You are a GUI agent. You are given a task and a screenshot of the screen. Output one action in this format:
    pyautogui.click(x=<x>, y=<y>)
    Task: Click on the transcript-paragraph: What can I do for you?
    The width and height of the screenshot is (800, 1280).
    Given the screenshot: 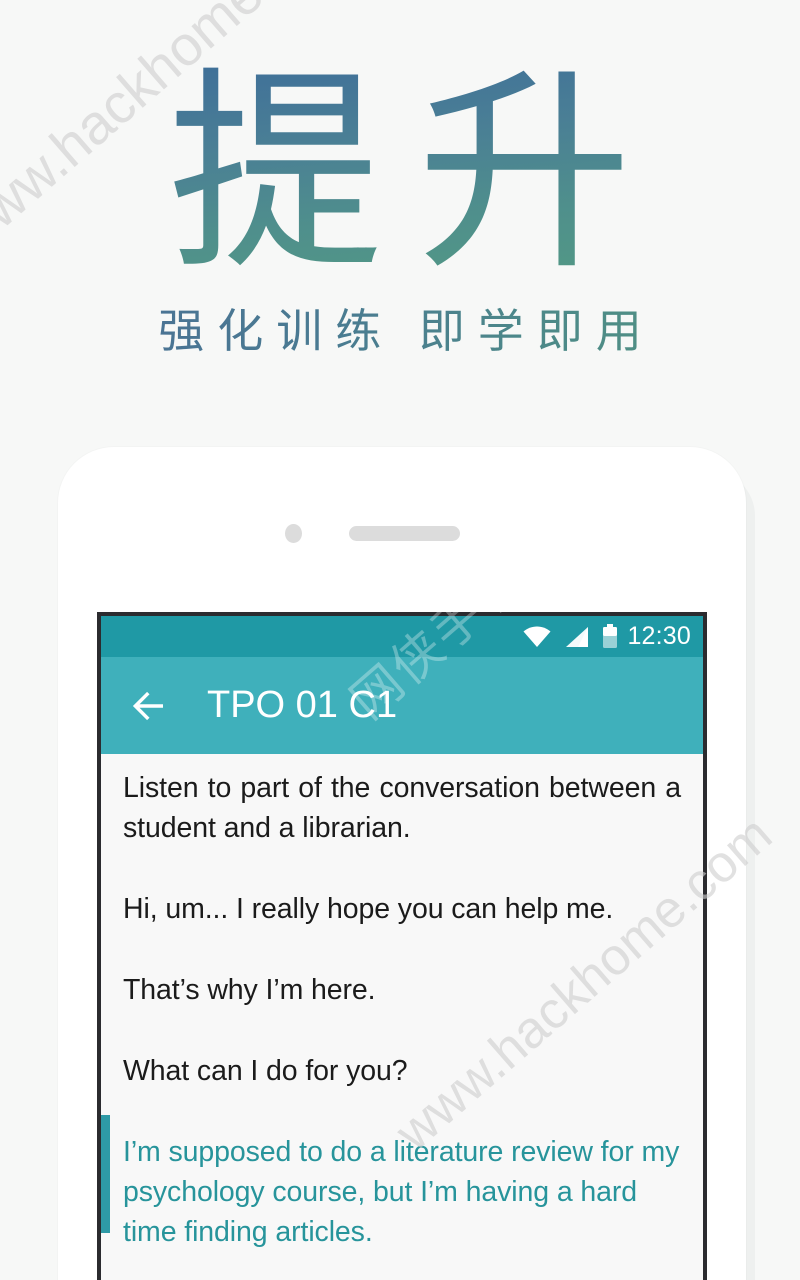 What is the action you would take?
    pyautogui.click(x=265, y=1071)
    